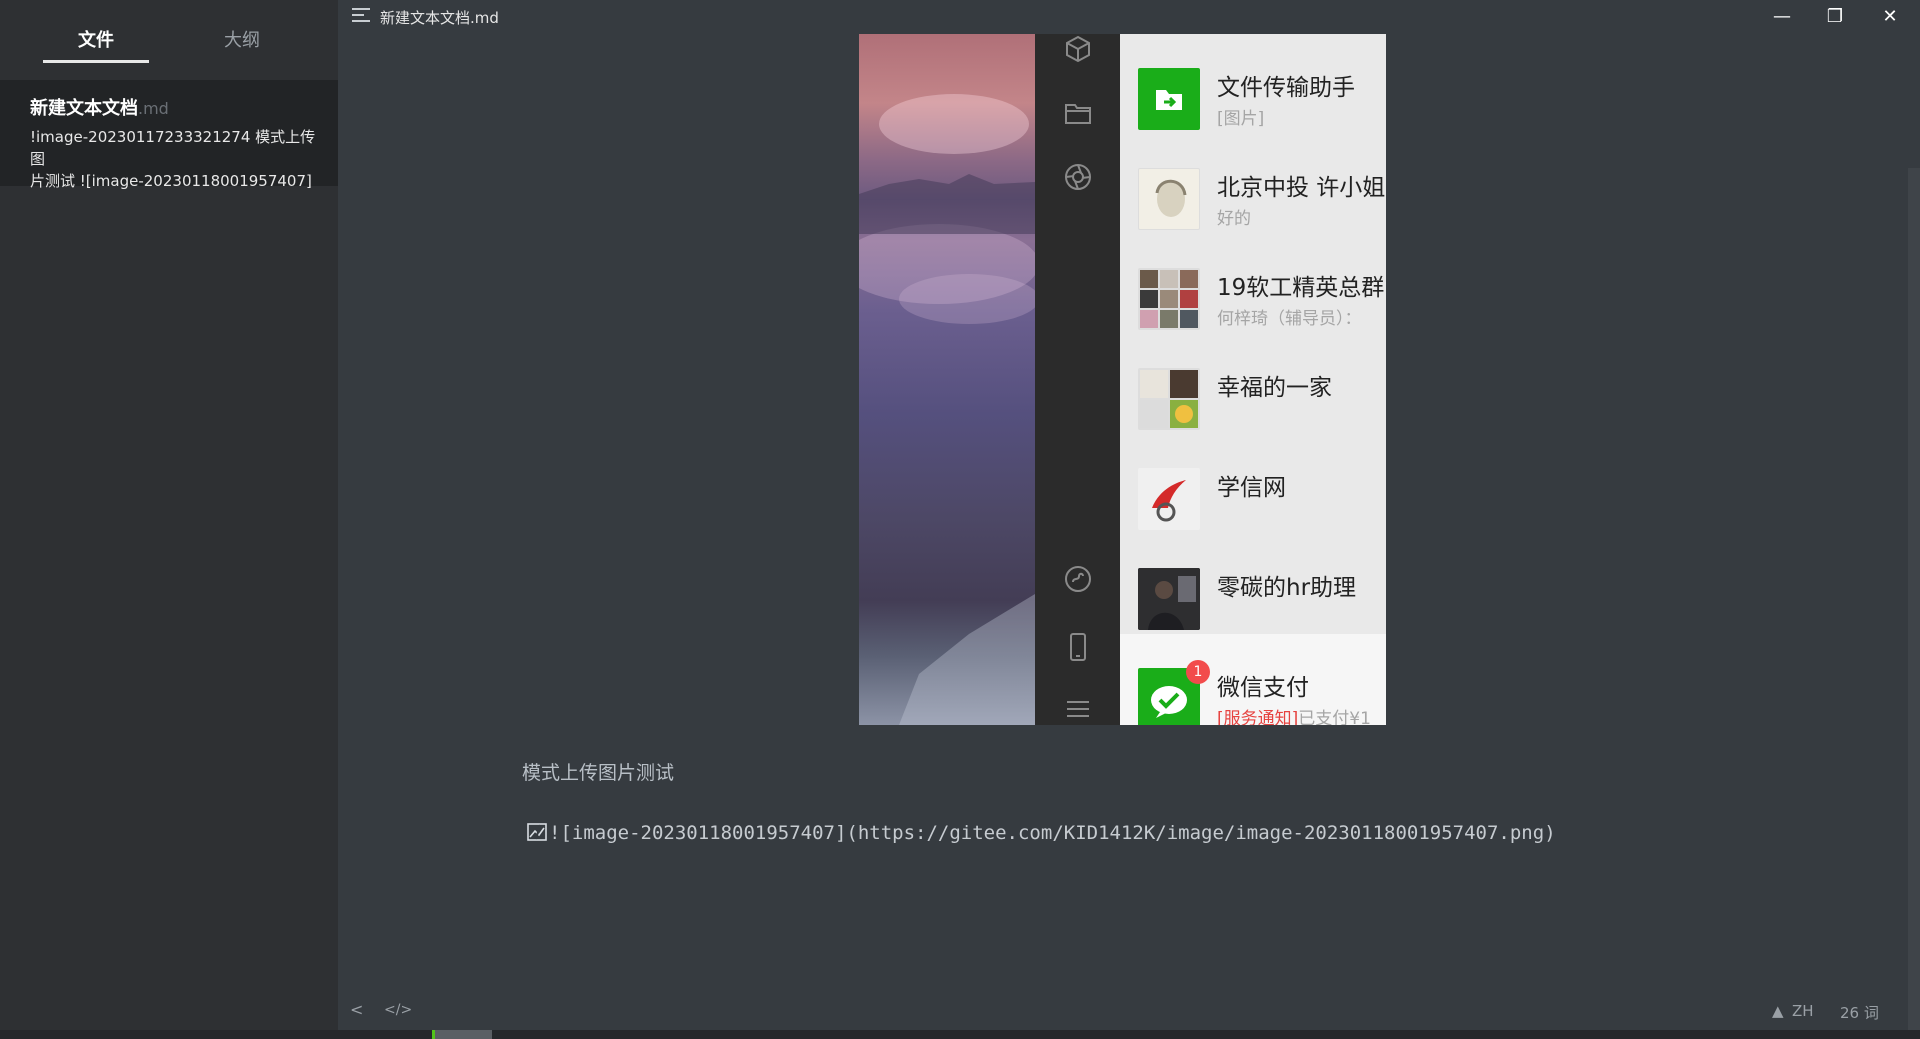 This screenshot has width=1920, height=1039. Describe the element at coordinates (1169, 99) in the screenshot. I see `file-transfer-avatar` at that location.